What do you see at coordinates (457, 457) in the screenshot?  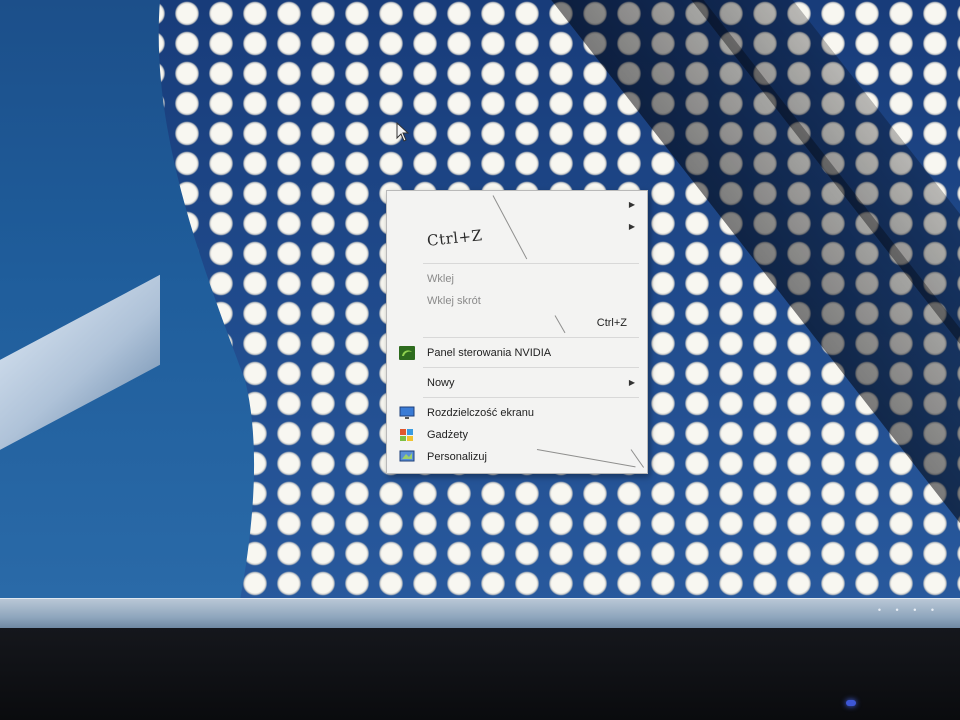 I see `menu-item-label: Personalizuj` at bounding box center [457, 457].